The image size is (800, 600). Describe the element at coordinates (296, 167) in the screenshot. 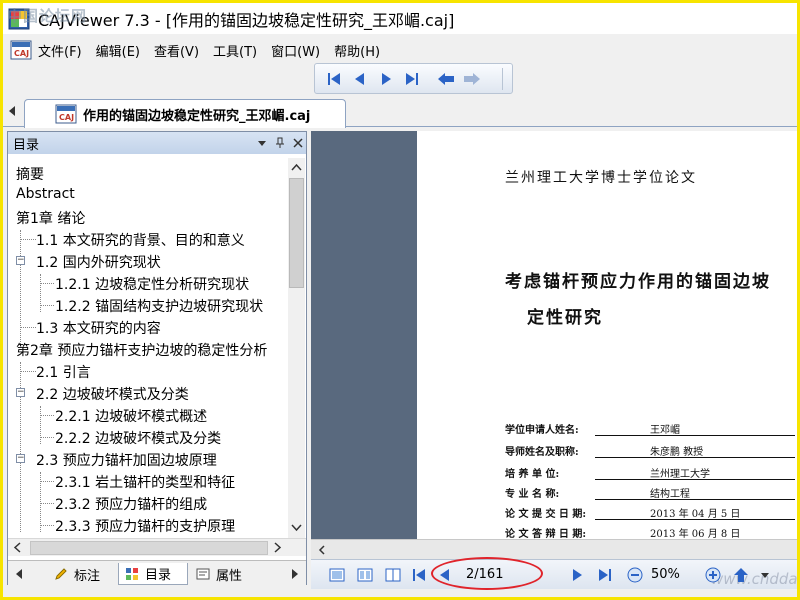

I see `scroll-up-icon` at that location.